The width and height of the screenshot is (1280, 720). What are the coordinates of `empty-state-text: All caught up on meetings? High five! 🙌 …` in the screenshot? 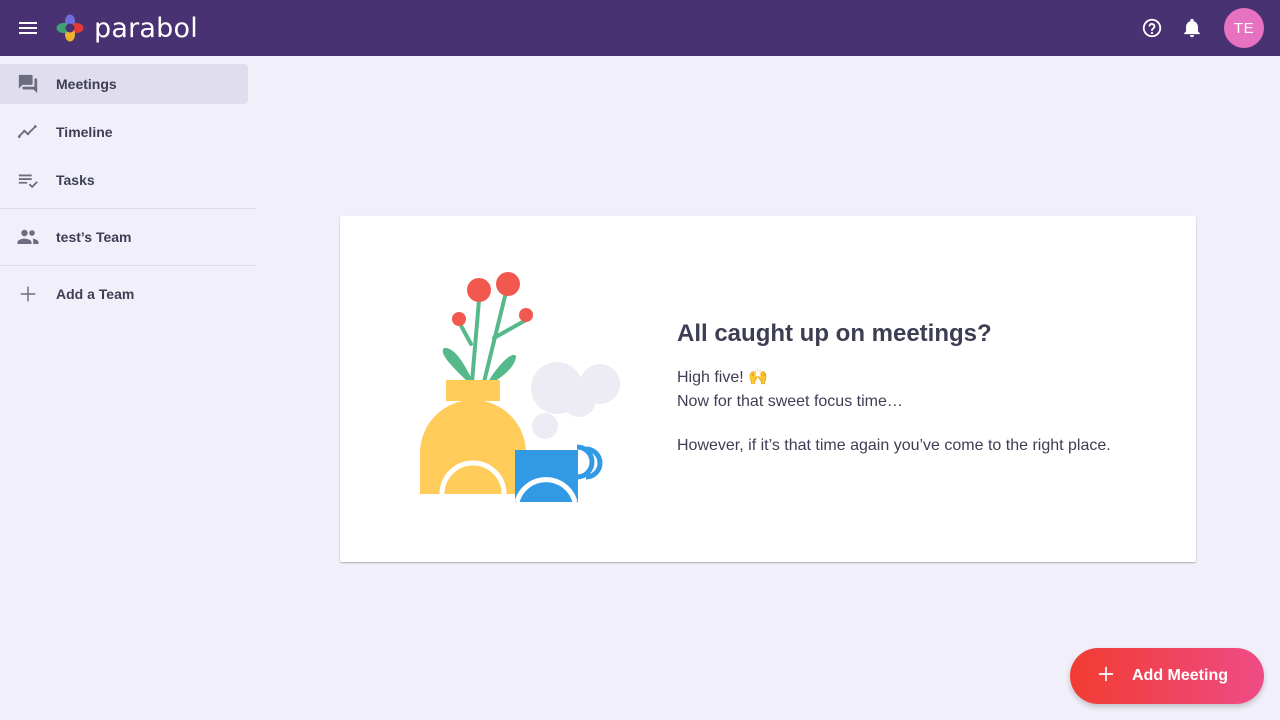 It's located at (927, 389).